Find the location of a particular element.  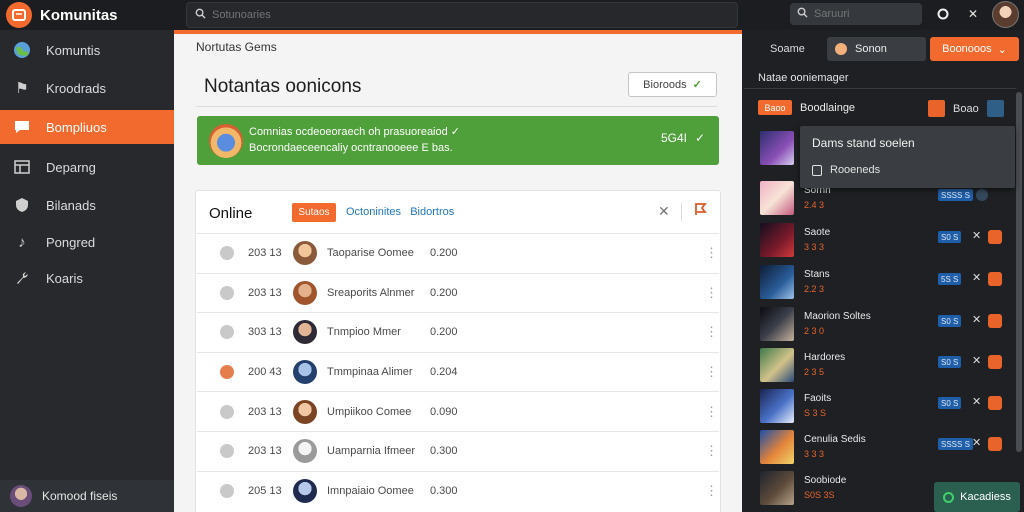

game-row: Cenulia Sedis 3 3 3 SSSS S ✕ is located at coordinates (885, 449).